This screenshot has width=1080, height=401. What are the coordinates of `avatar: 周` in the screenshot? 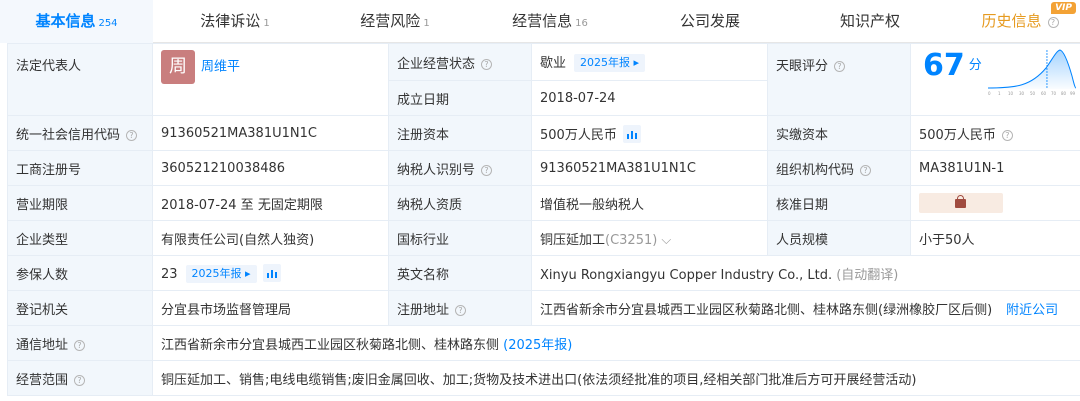 It's located at (178, 67).